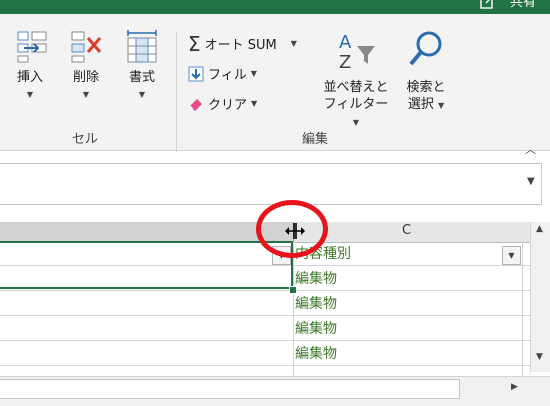  What do you see at coordinates (275, 7) in the screenshot?
I see `title-bar: 共有` at bounding box center [275, 7].